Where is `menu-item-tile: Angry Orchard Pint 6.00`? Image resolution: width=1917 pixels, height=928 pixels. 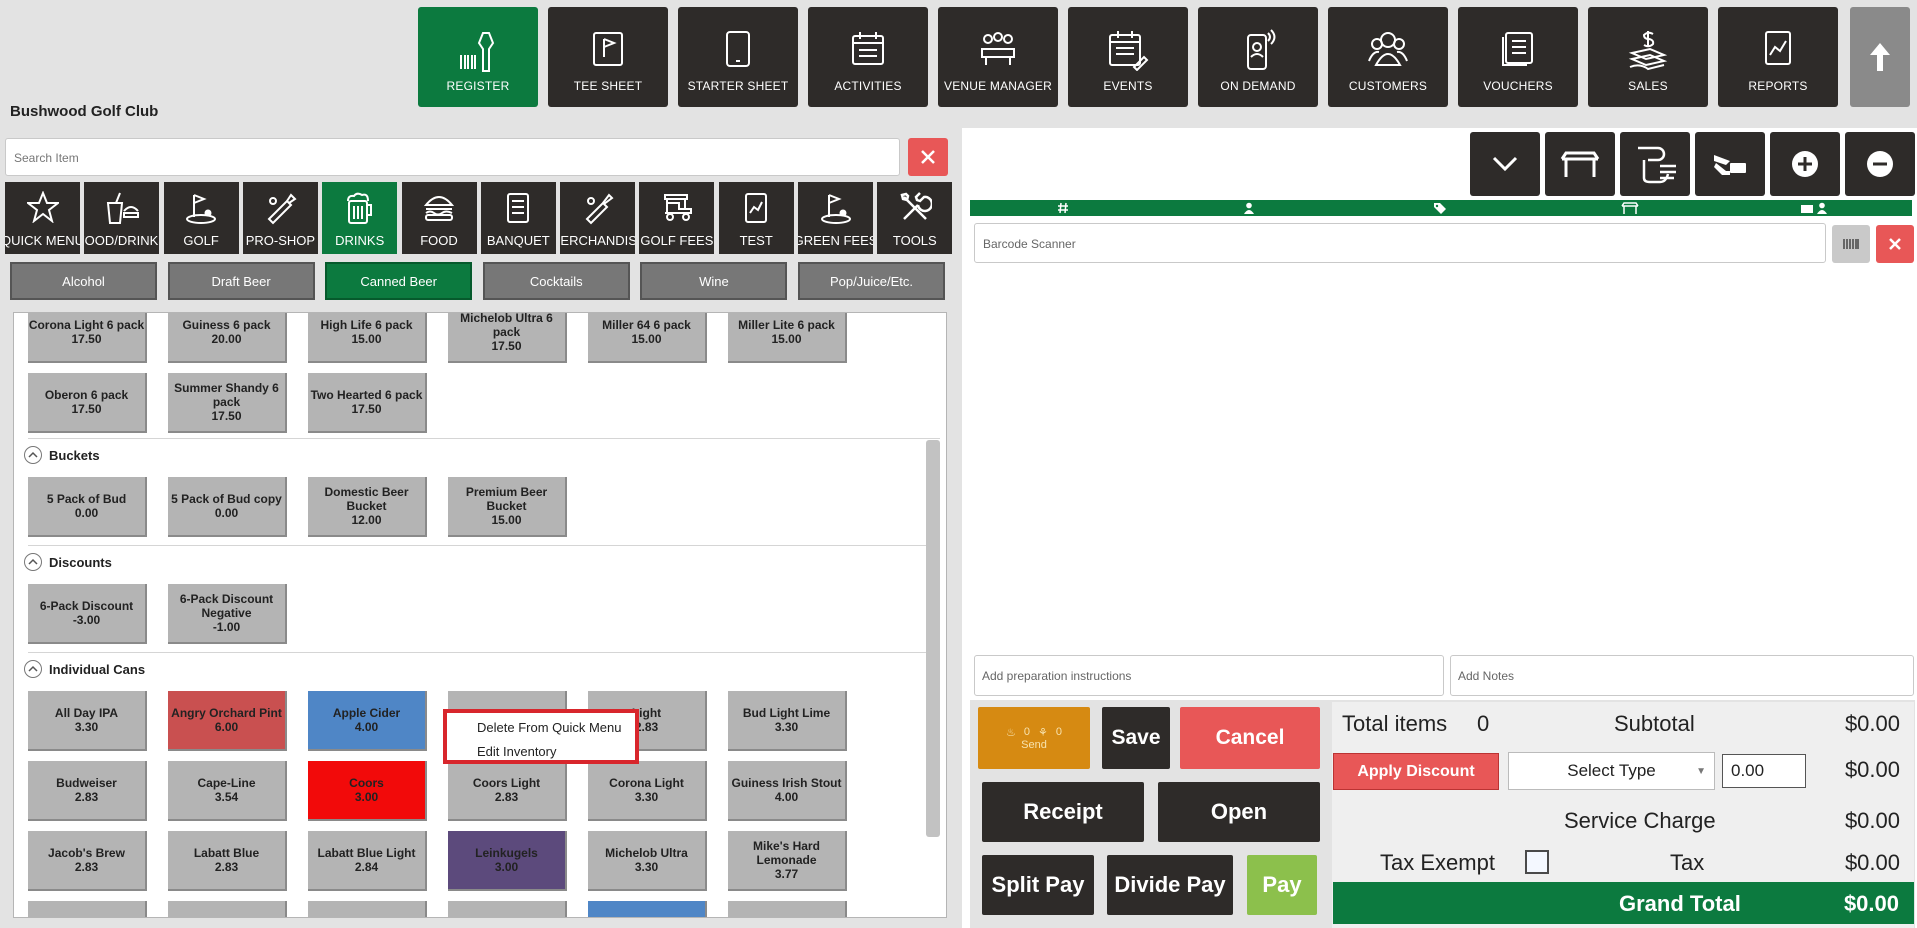 menu-item-tile: Angry Orchard Pint 6.00 is located at coordinates (227, 721).